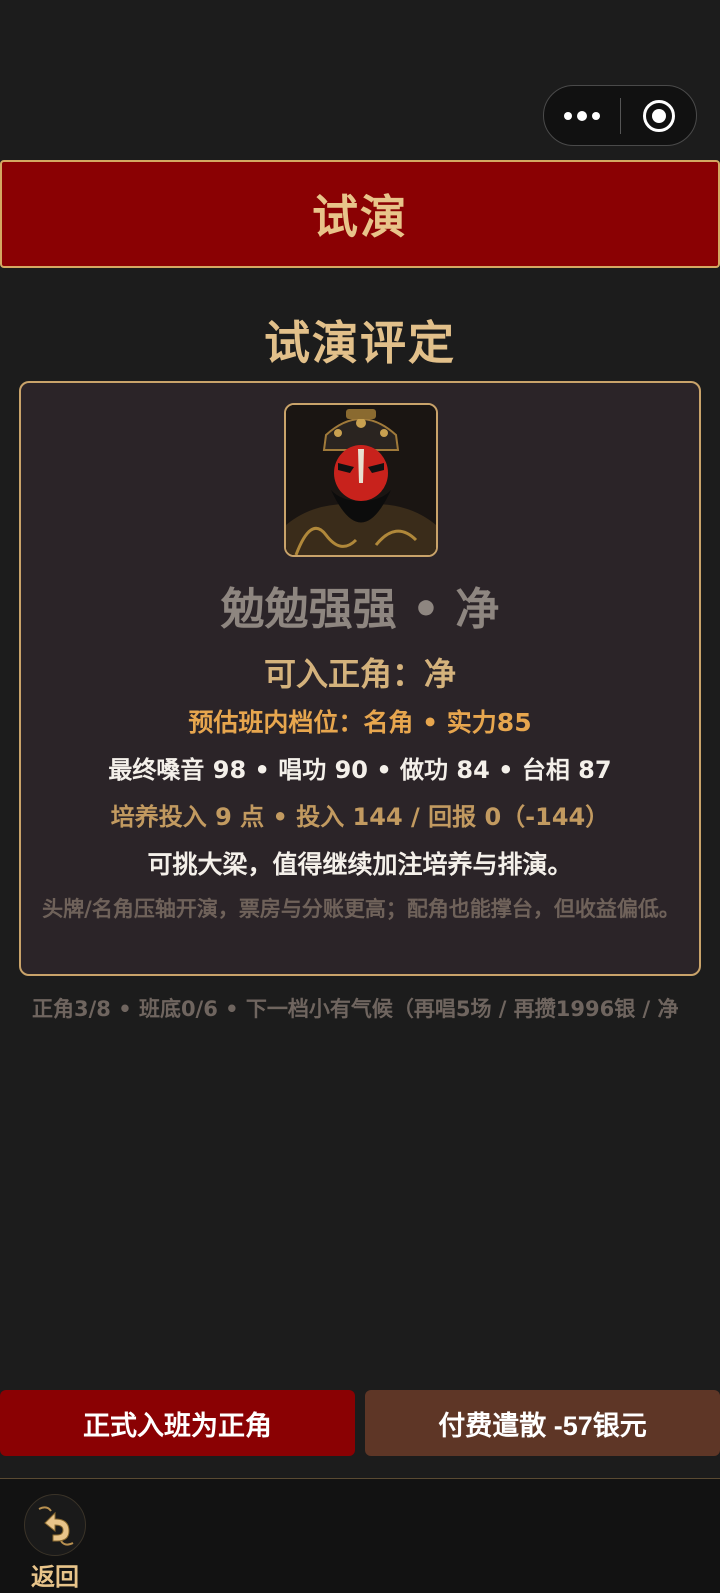  Describe the element at coordinates (542, 1423) in the screenshot. I see `paid-dismiss-button: 付费遣散 -57银元` at that location.